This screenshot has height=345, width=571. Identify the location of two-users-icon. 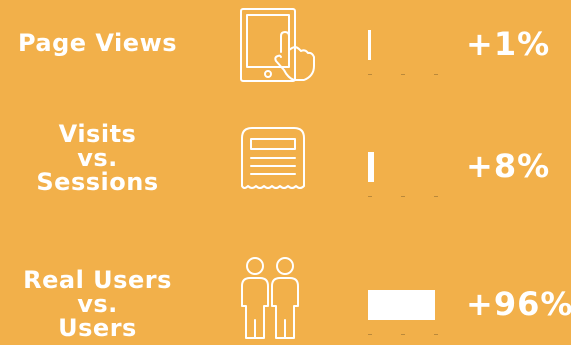
(278, 297).